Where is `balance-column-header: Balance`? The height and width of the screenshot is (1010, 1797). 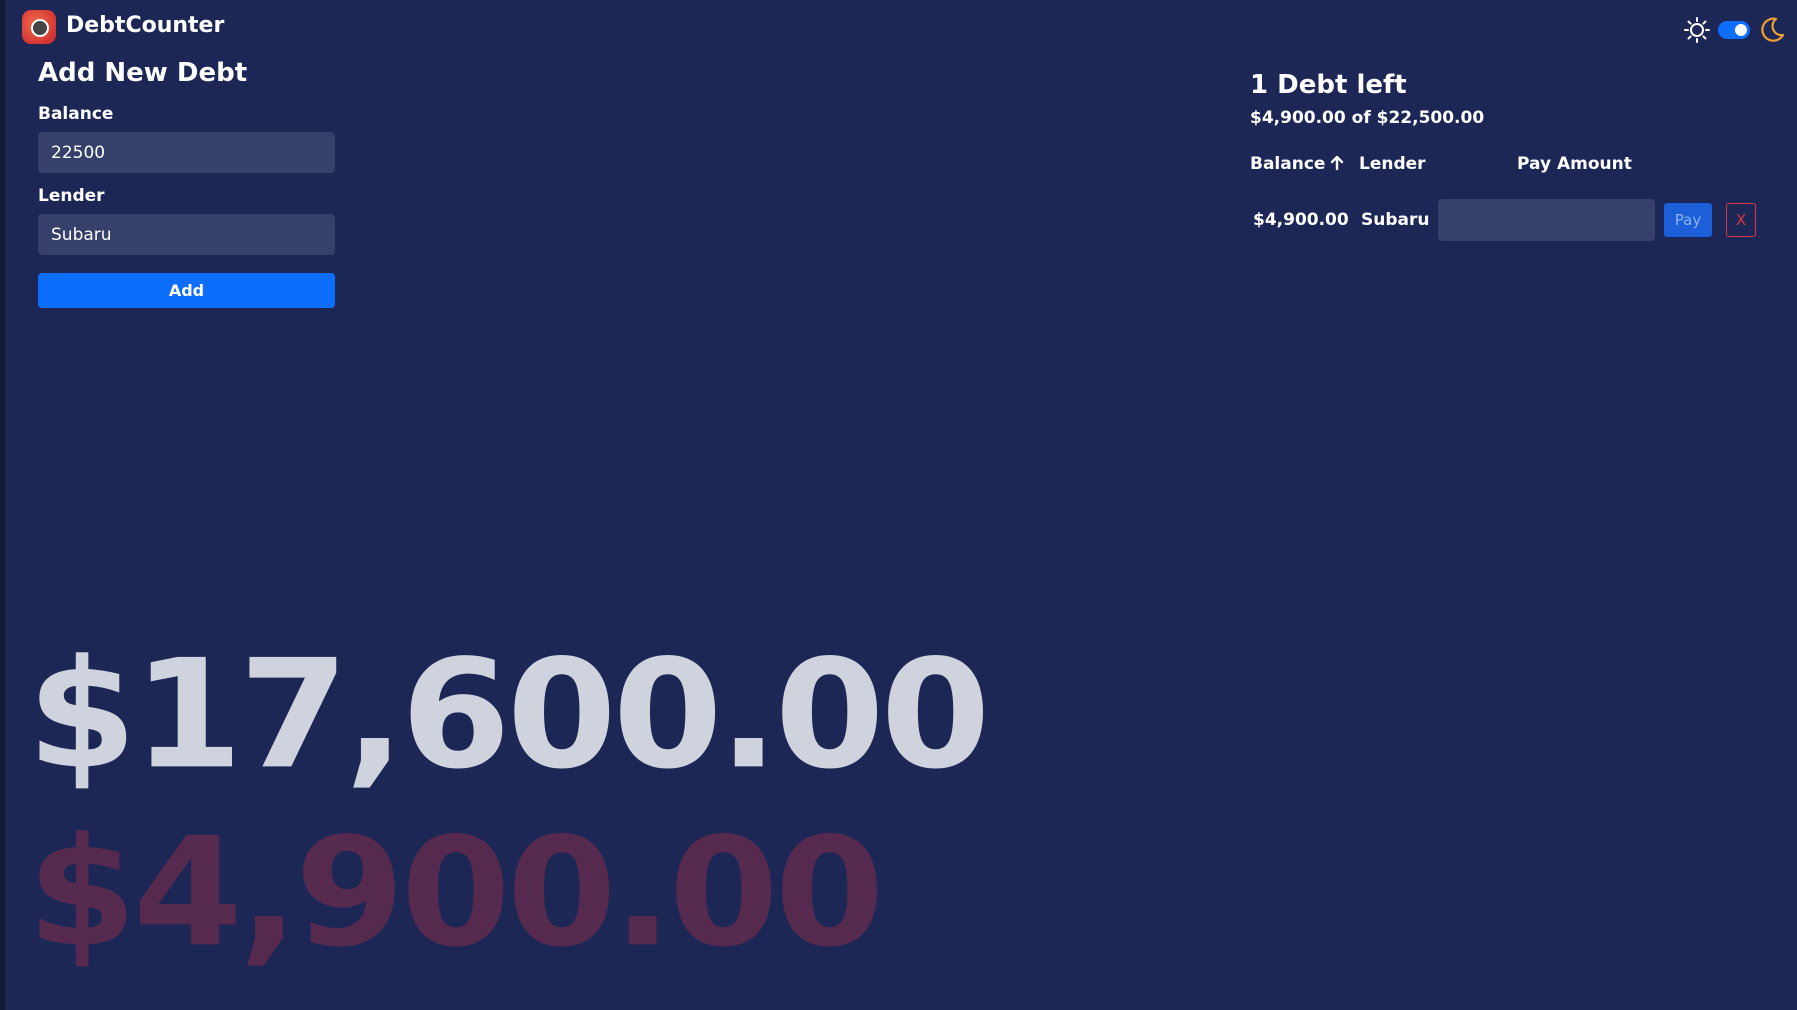
balance-column-header: Balance is located at coordinates (1297, 164).